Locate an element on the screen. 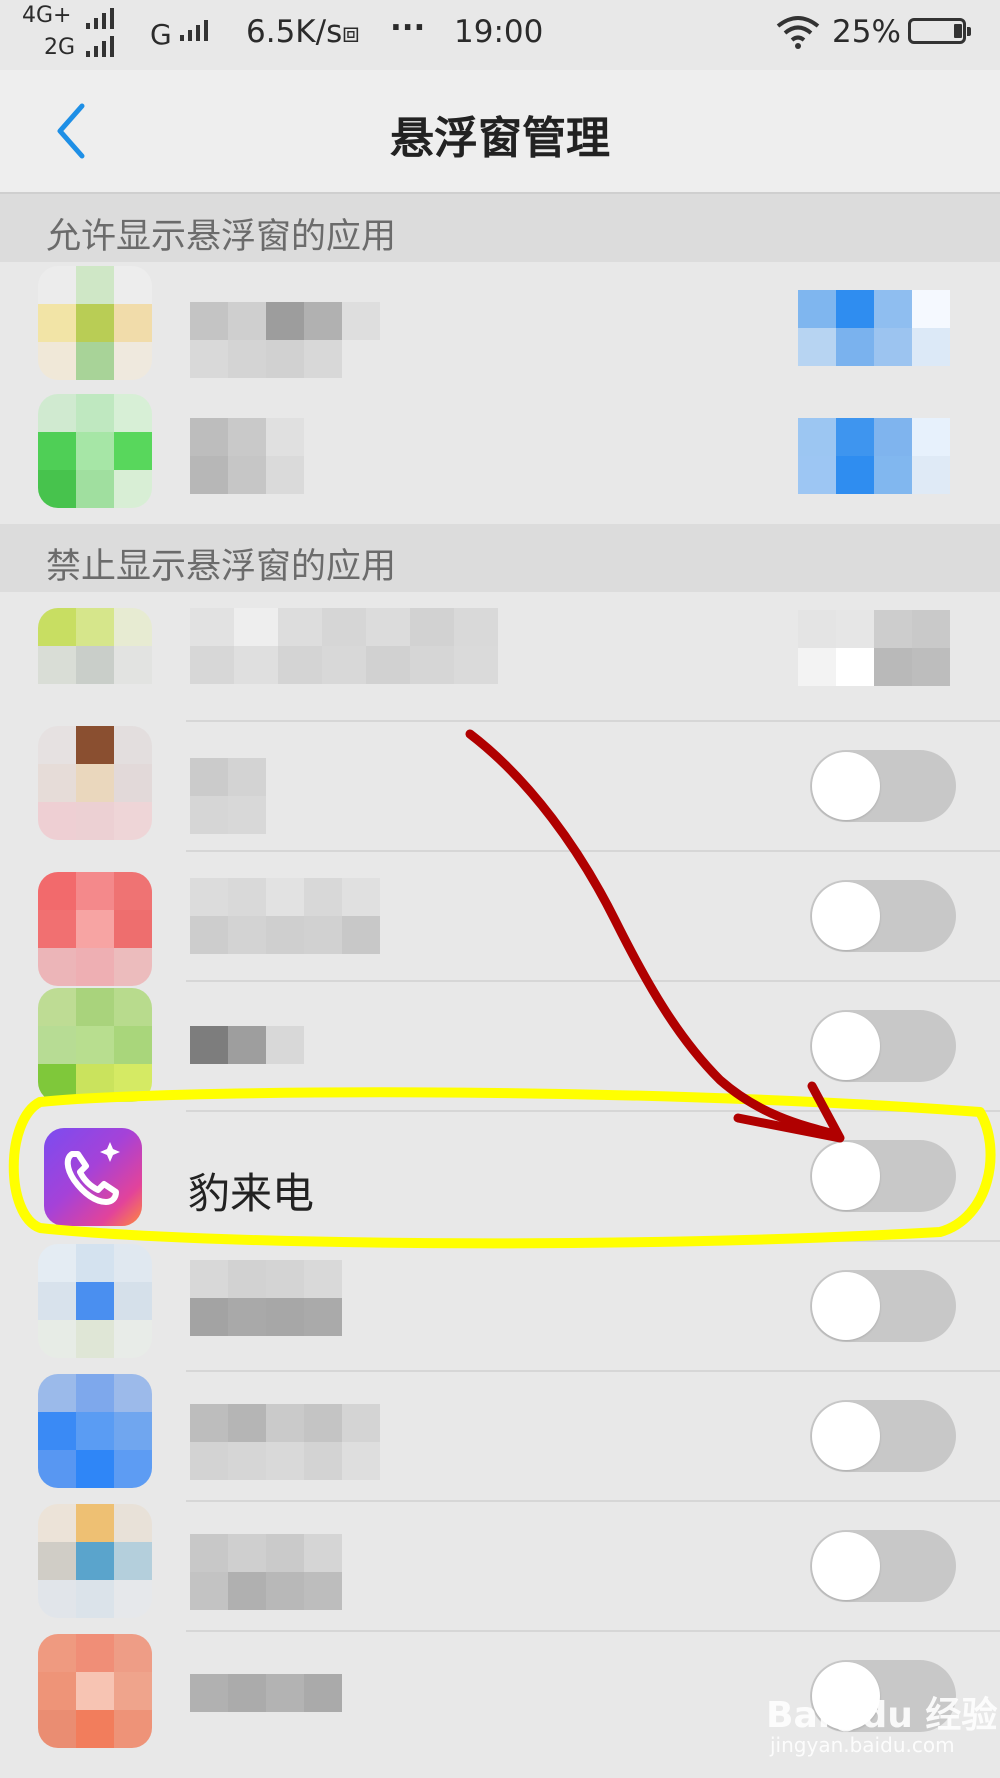  status-bar: 4G+ 2G G 6.5K/s ⧈ ··· 19:00 25% is located at coordinates (500, 35).